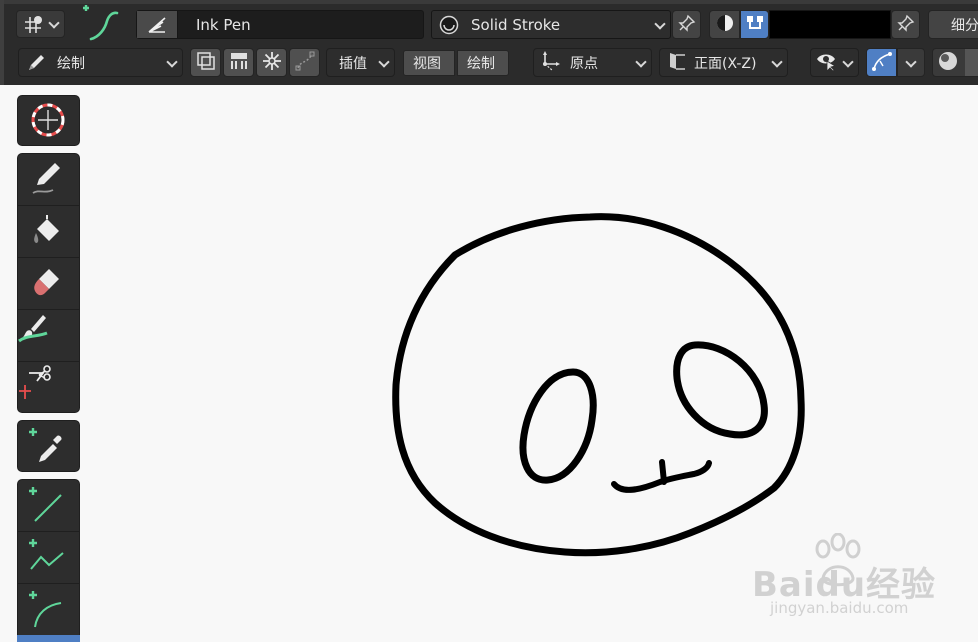  What do you see at coordinates (677, 63) in the screenshot?
I see `front-plane-icon` at bounding box center [677, 63].